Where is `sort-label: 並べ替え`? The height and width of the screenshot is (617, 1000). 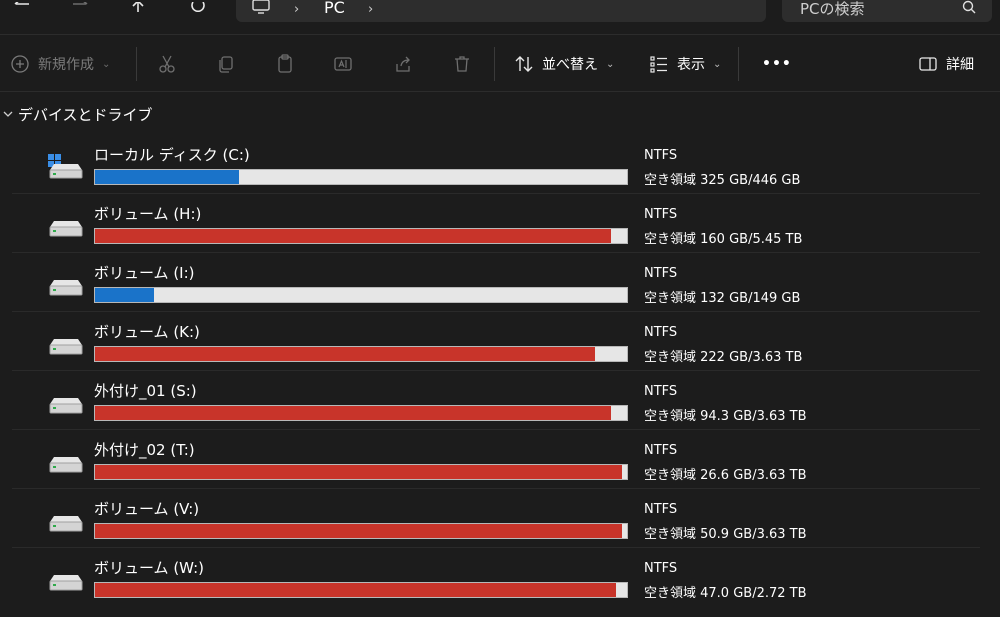 sort-label: 並べ替え is located at coordinates (570, 65).